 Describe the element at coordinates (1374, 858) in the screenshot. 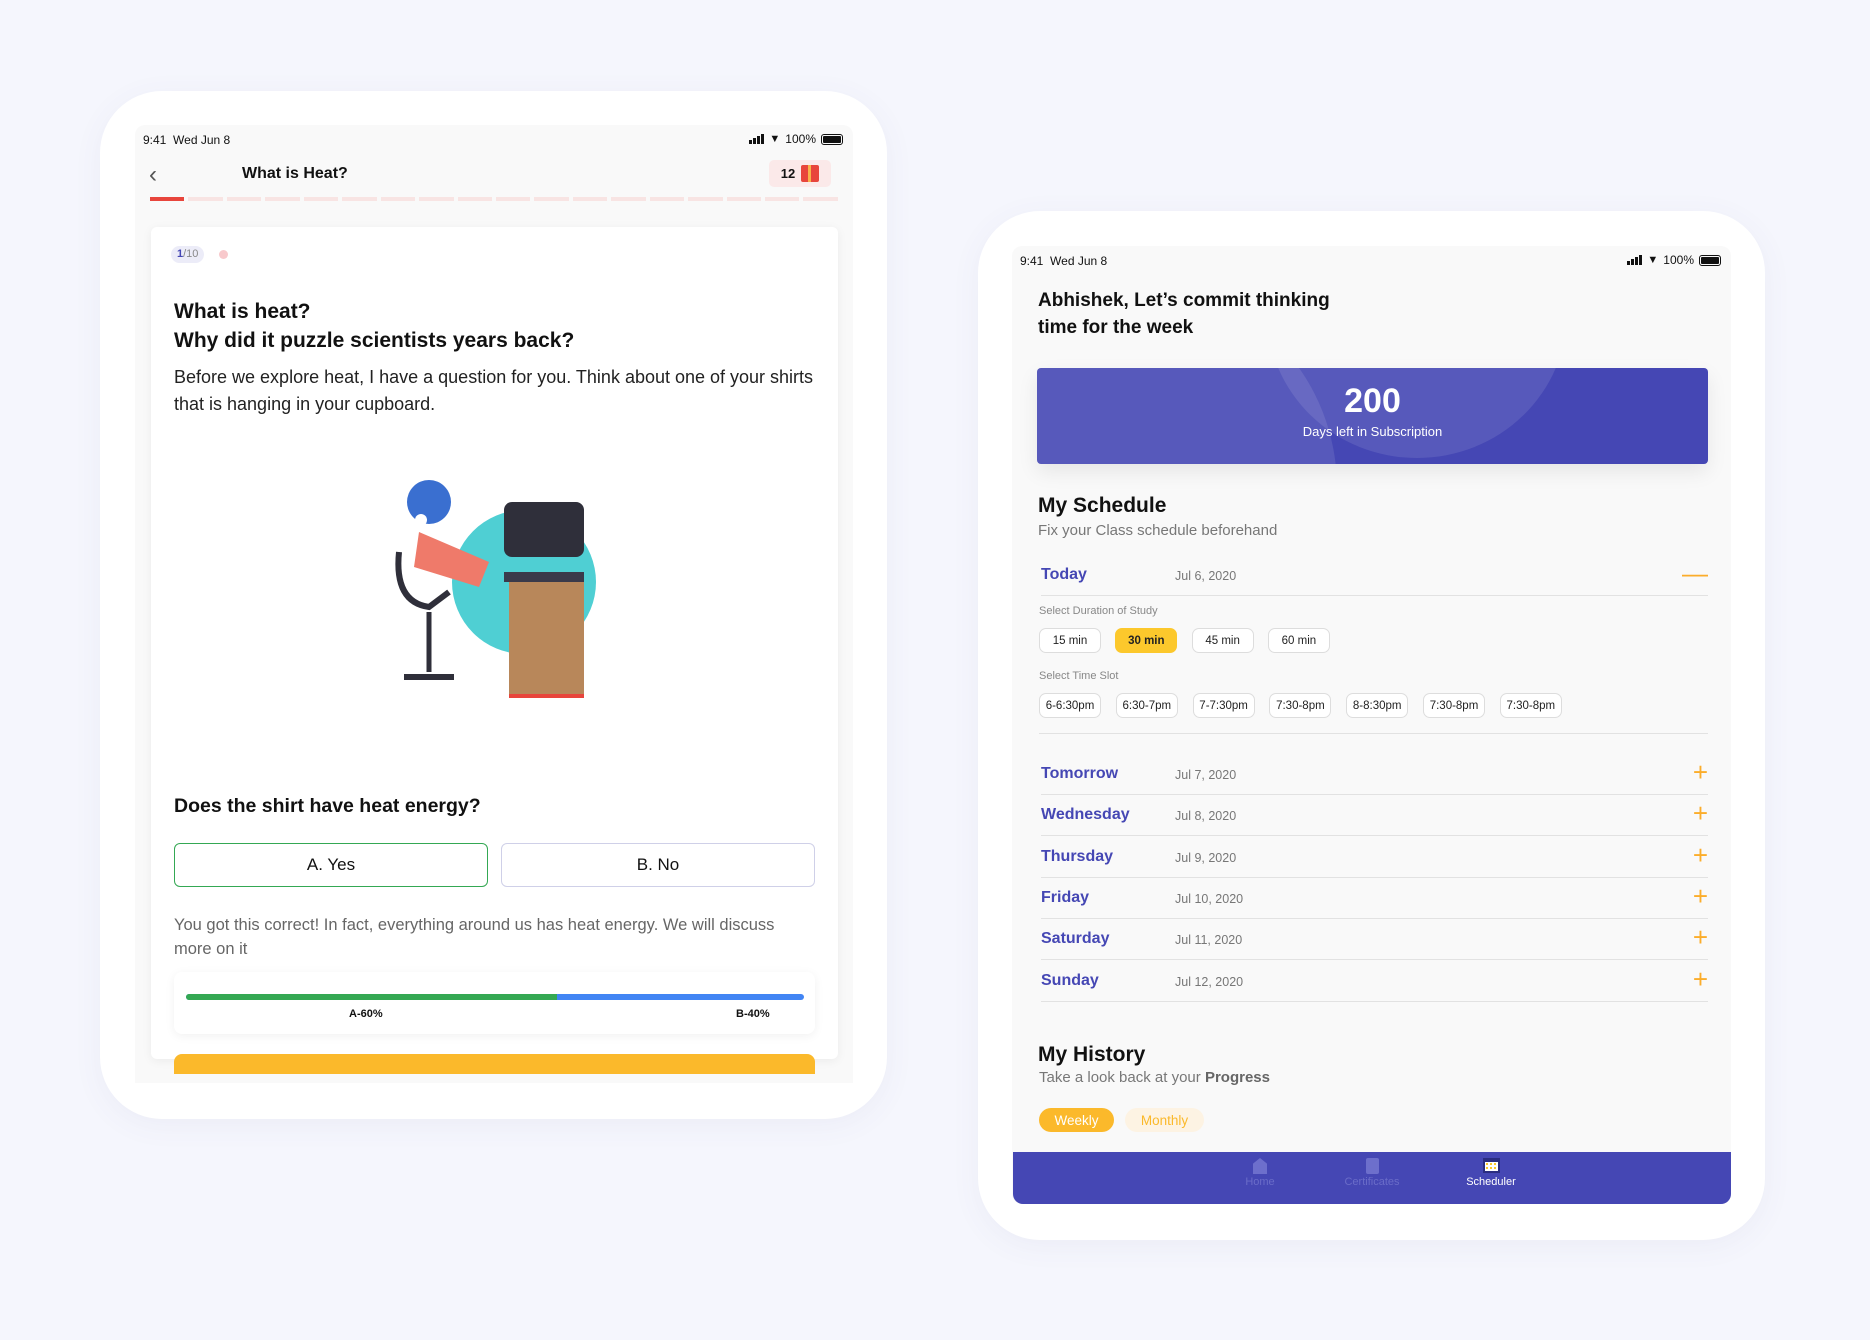

I see `day-row: Thursday Jul 9, 2020 +` at that location.